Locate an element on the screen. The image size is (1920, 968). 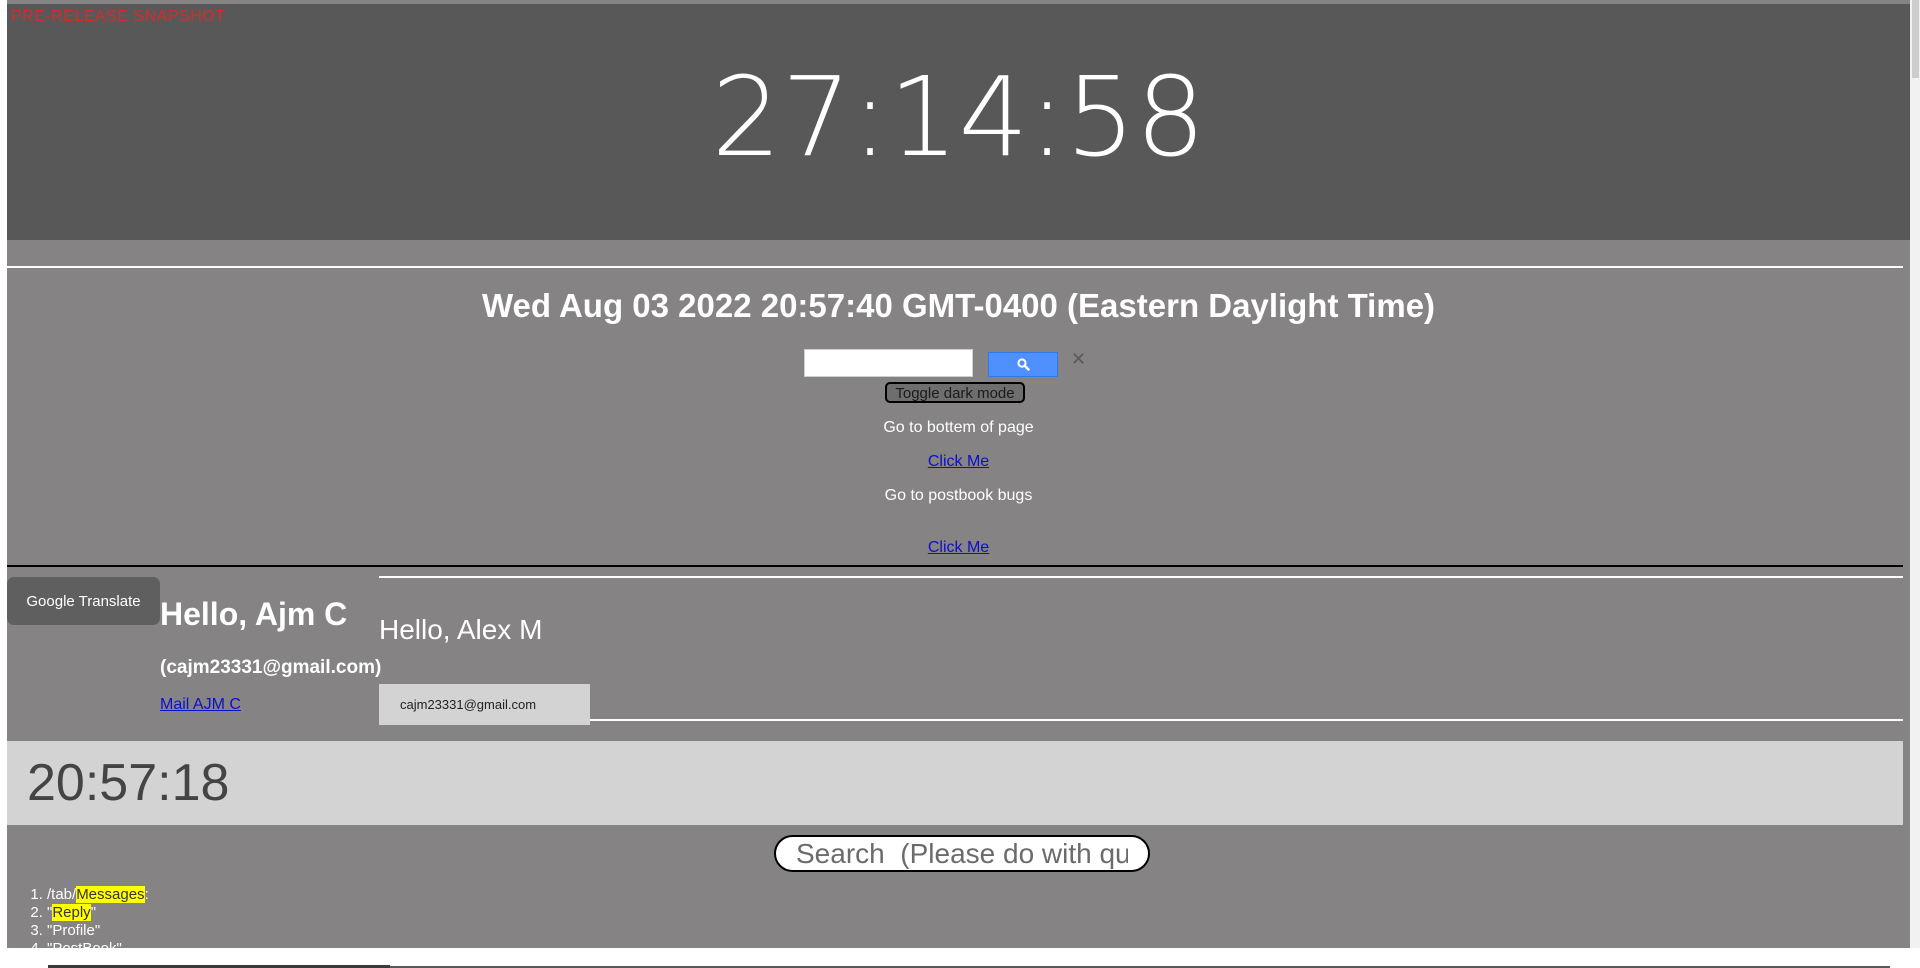
search-button is located at coordinates (1023, 364).